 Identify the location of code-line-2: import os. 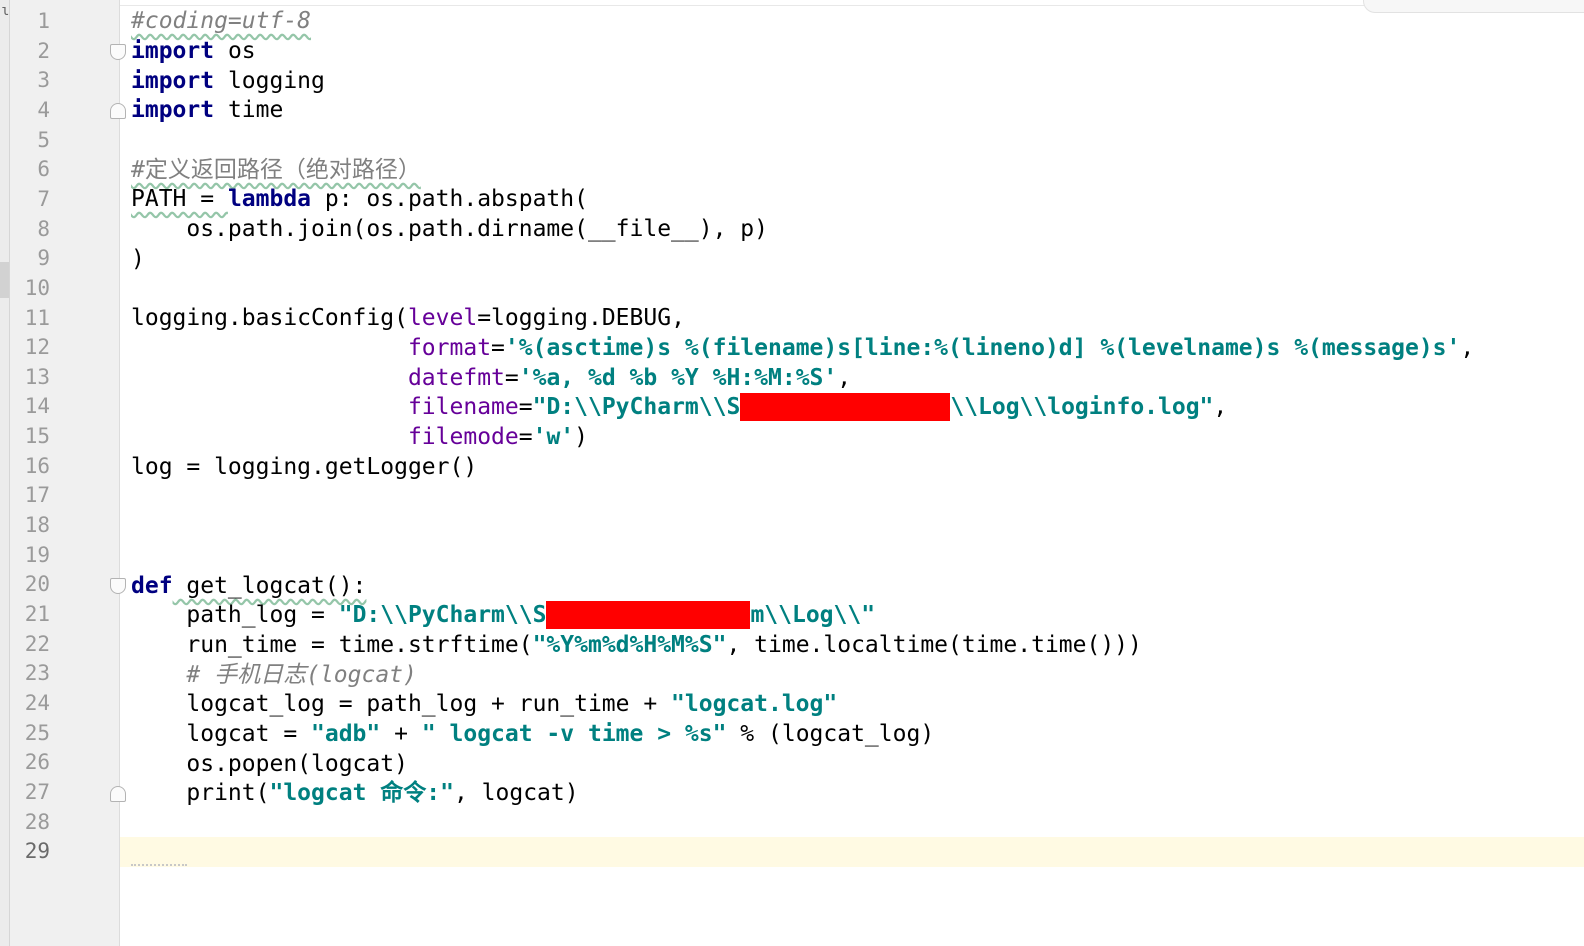
(193, 51).